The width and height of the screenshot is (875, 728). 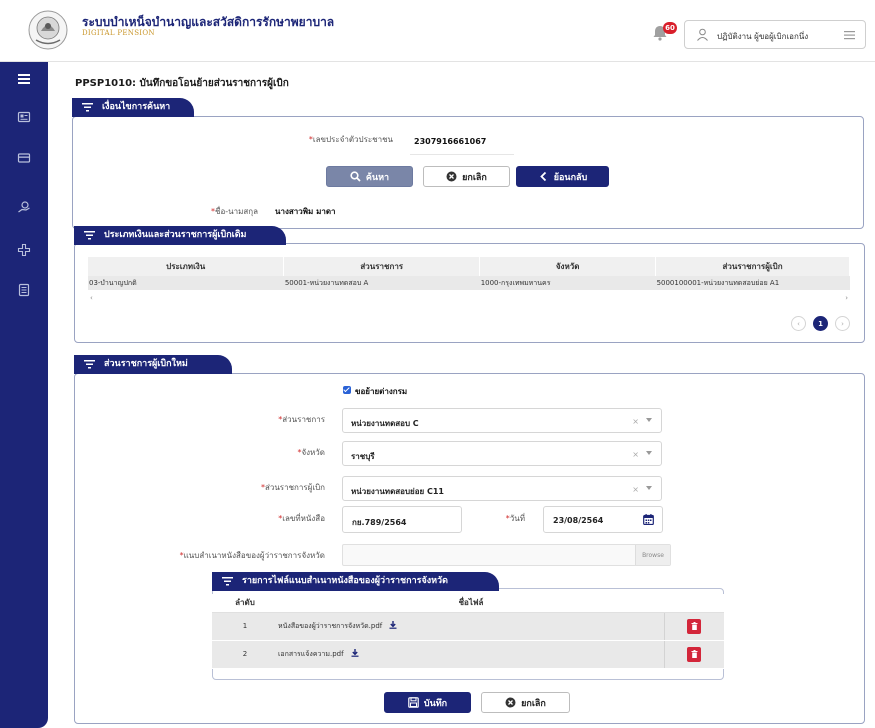 I want to click on pager-page-button: 1, so click(x=820, y=323).